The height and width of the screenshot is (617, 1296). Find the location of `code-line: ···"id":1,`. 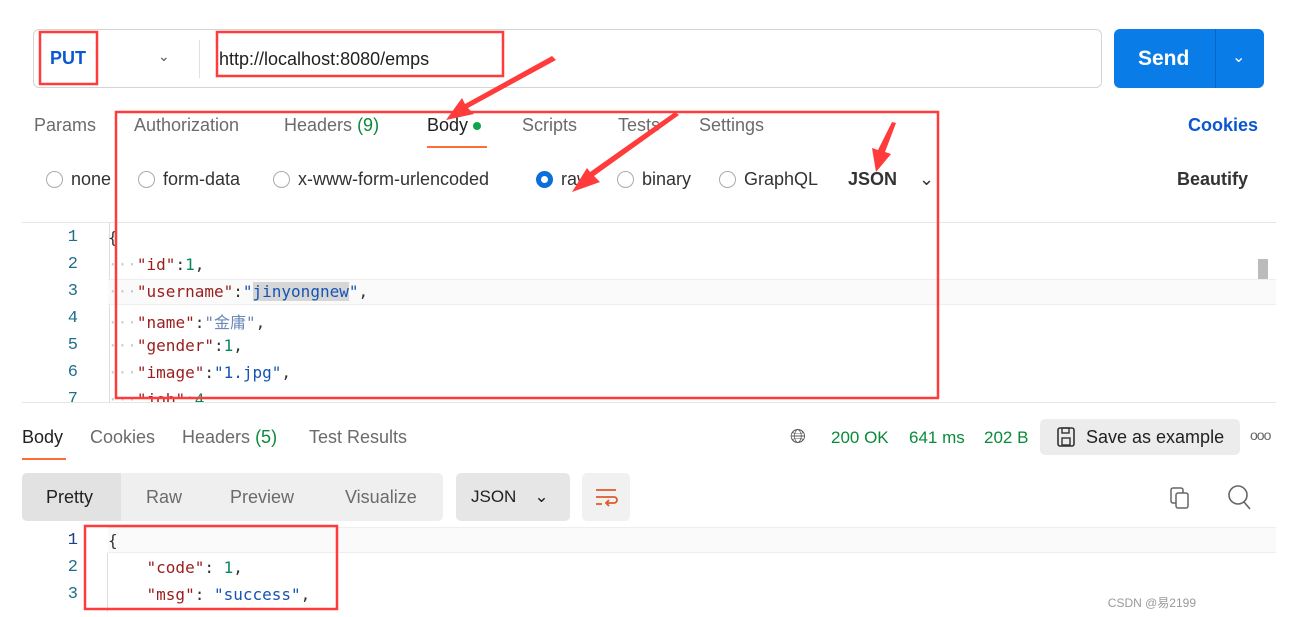

code-line: ···"id":1, is located at coordinates (156, 264).